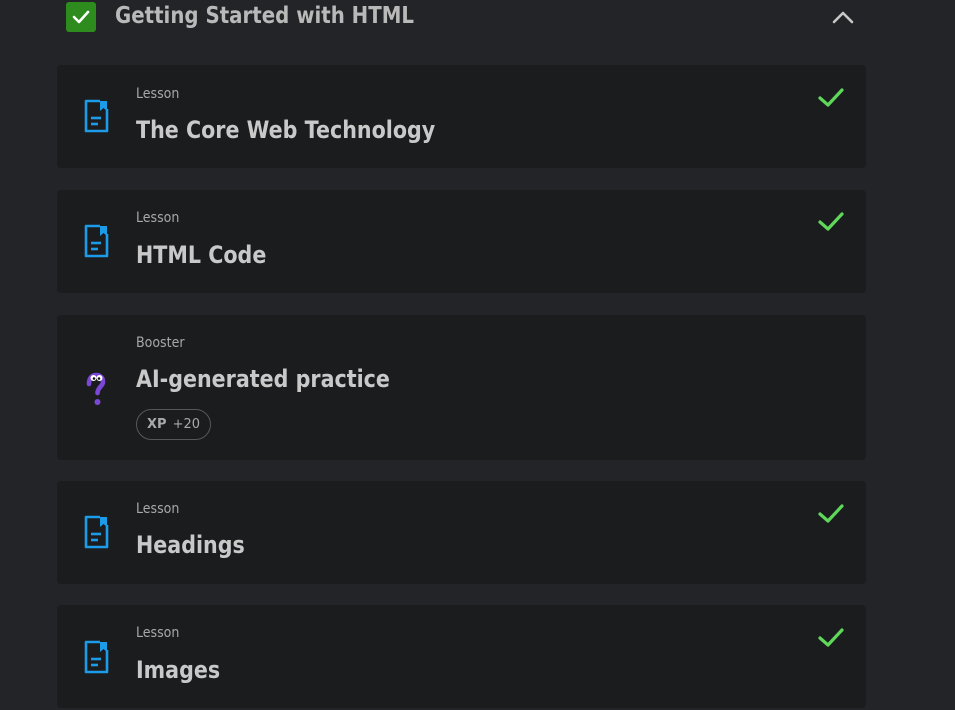 The width and height of the screenshot is (955, 710). I want to click on xp-value: +20, so click(186, 424).